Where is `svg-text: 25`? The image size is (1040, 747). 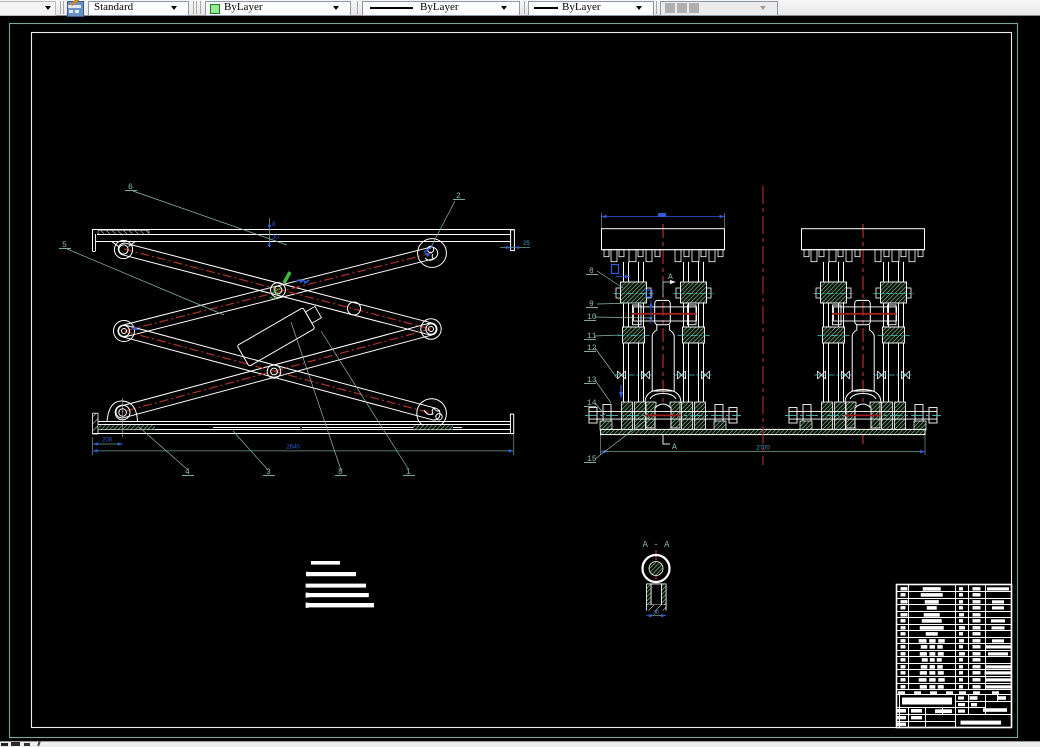 svg-text: 25 is located at coordinates (526, 244).